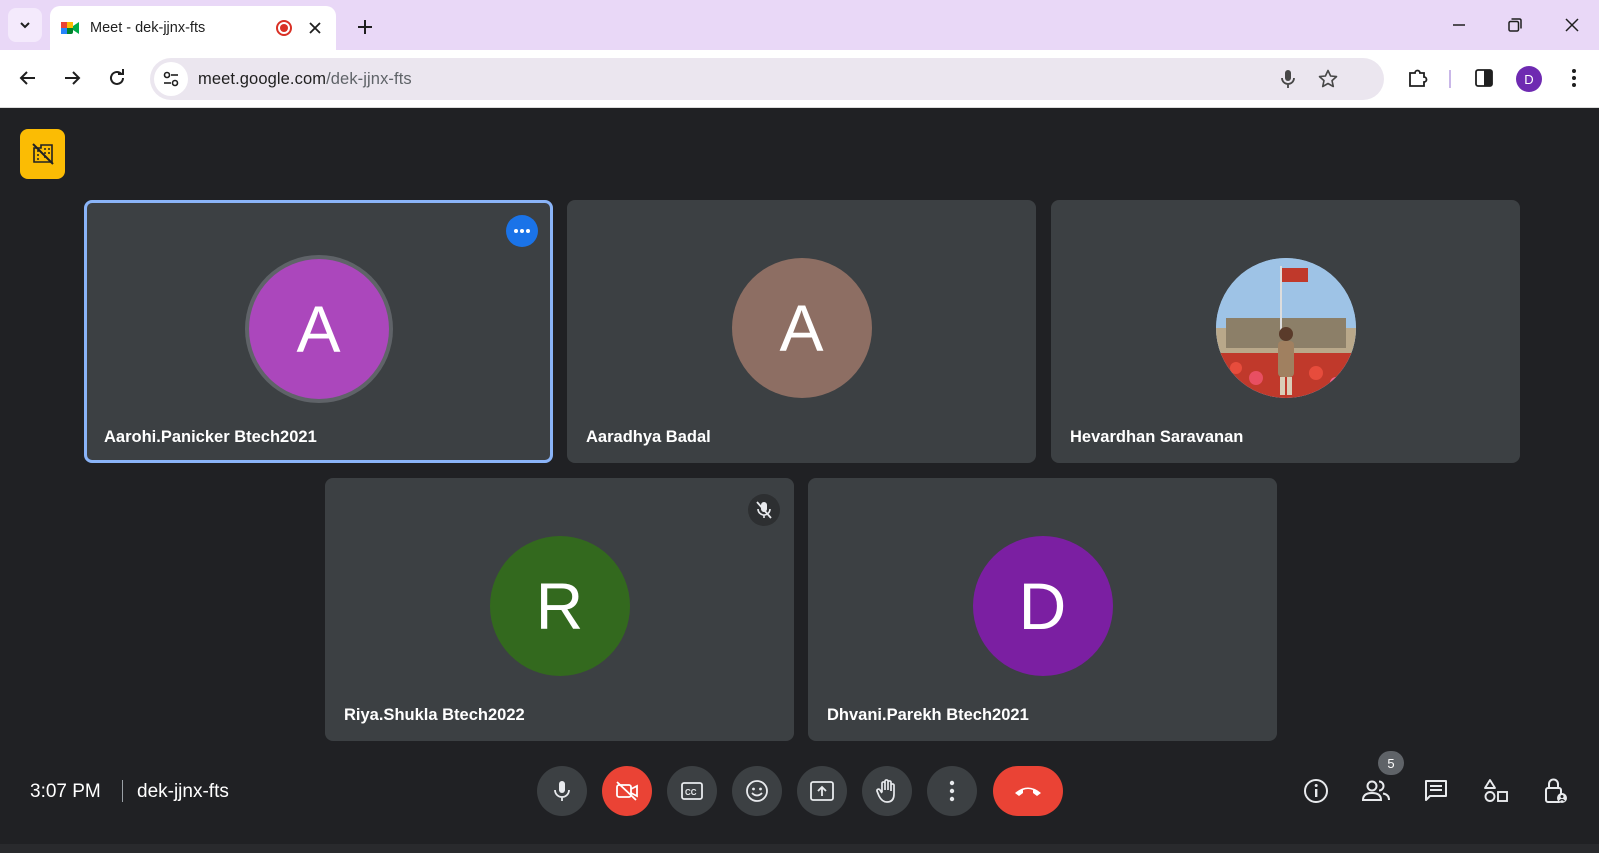 The image size is (1599, 853). I want to click on back-button, so click(28, 78).